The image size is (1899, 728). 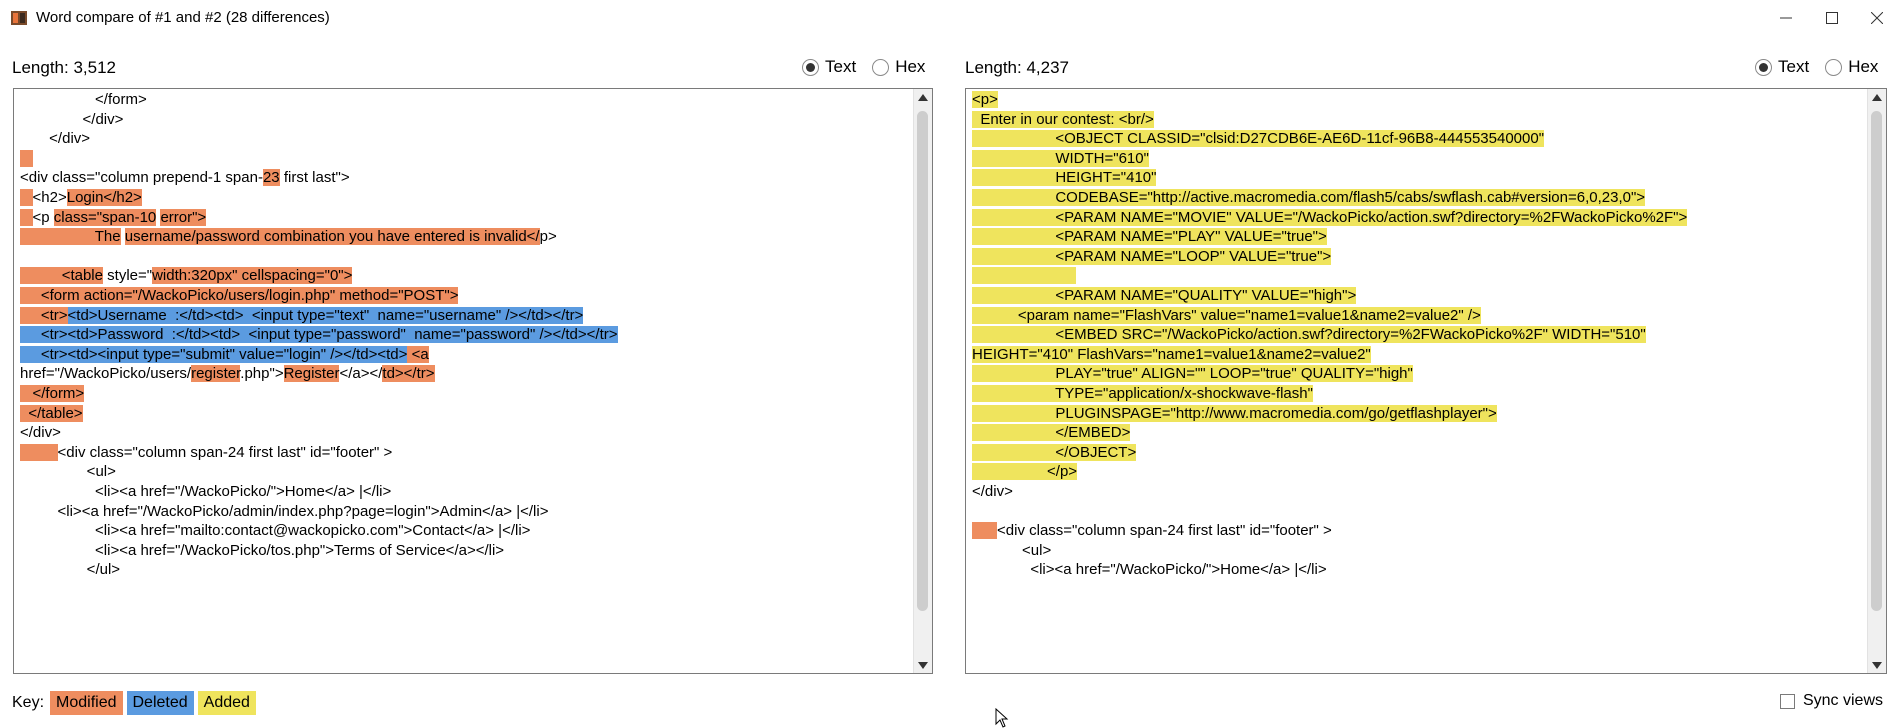 What do you see at coordinates (408, 373) in the screenshot?
I see `left-code-segment: td></tr>` at bounding box center [408, 373].